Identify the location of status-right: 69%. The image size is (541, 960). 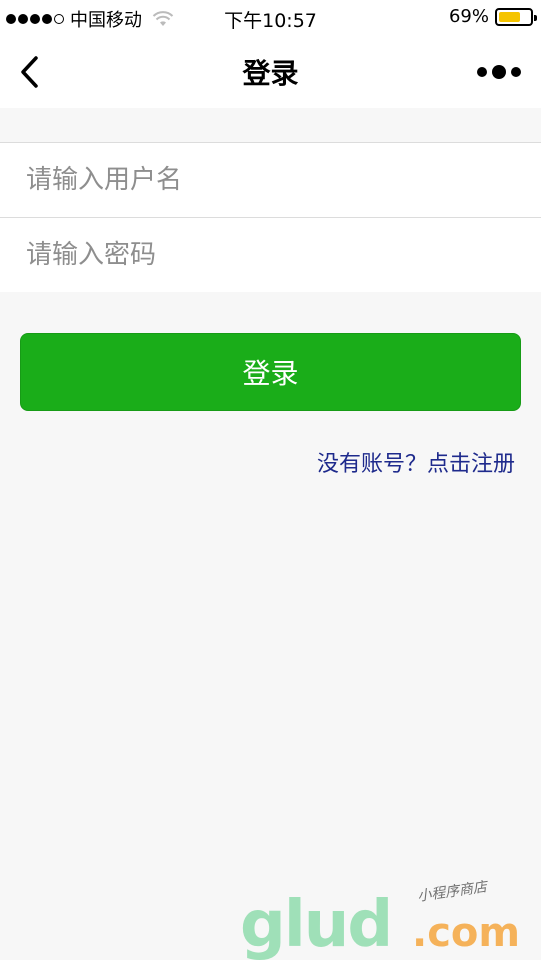
(492, 16).